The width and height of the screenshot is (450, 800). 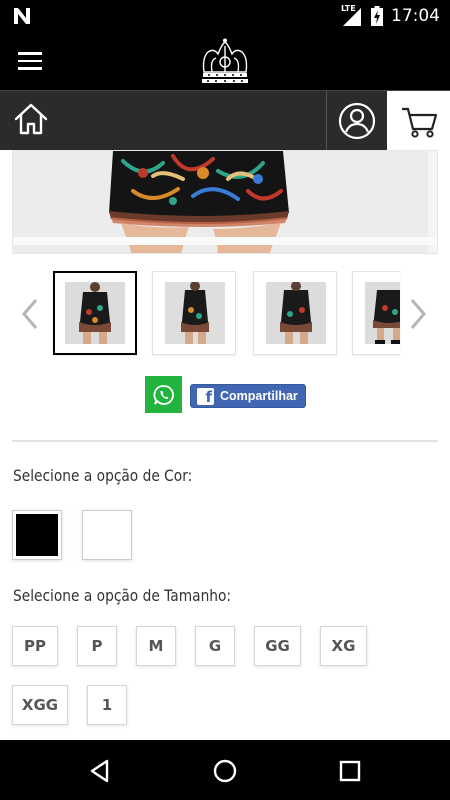 What do you see at coordinates (103, 475) in the screenshot?
I see `color-option-label: Selecione a opção de Cor:` at bounding box center [103, 475].